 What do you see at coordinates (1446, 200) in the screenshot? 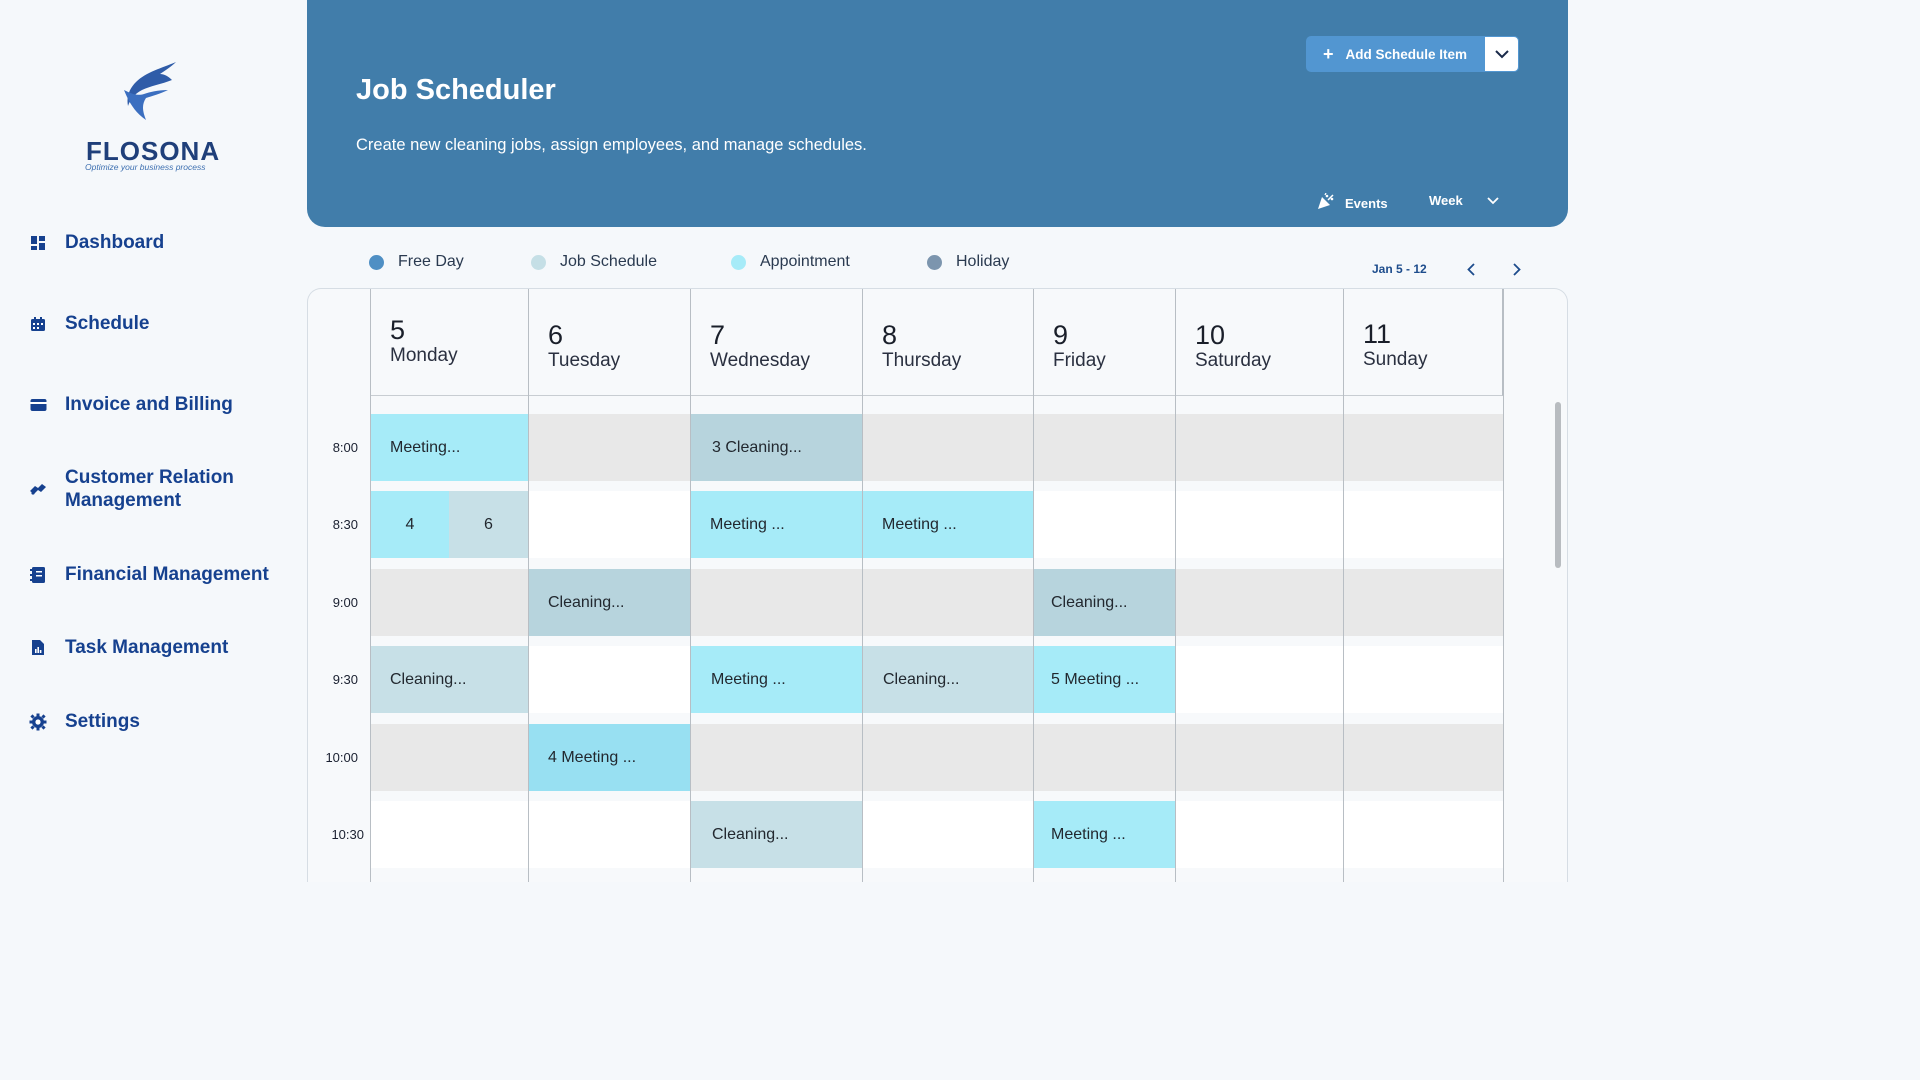
I see `view-select-value: Week` at bounding box center [1446, 200].